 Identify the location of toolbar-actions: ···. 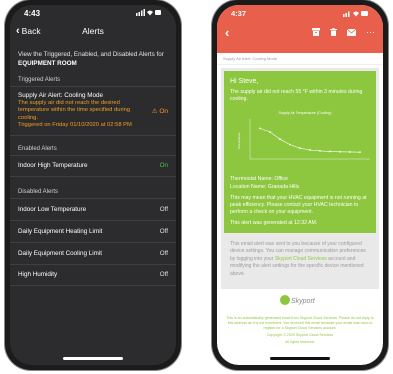
(343, 32).